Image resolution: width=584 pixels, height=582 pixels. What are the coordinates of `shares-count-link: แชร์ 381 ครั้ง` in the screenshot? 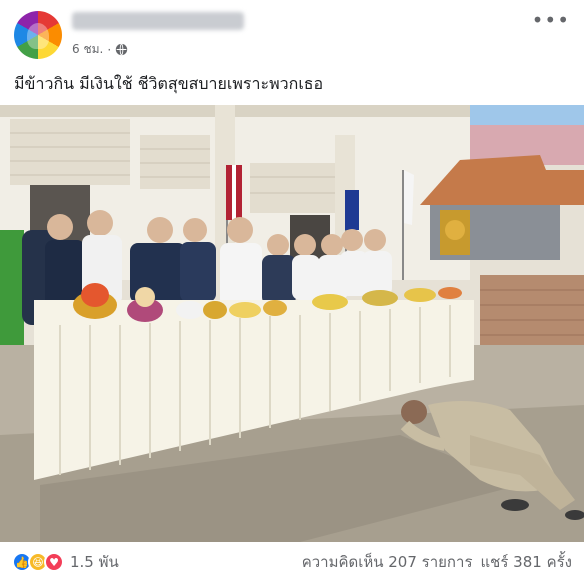 It's located at (527, 562).